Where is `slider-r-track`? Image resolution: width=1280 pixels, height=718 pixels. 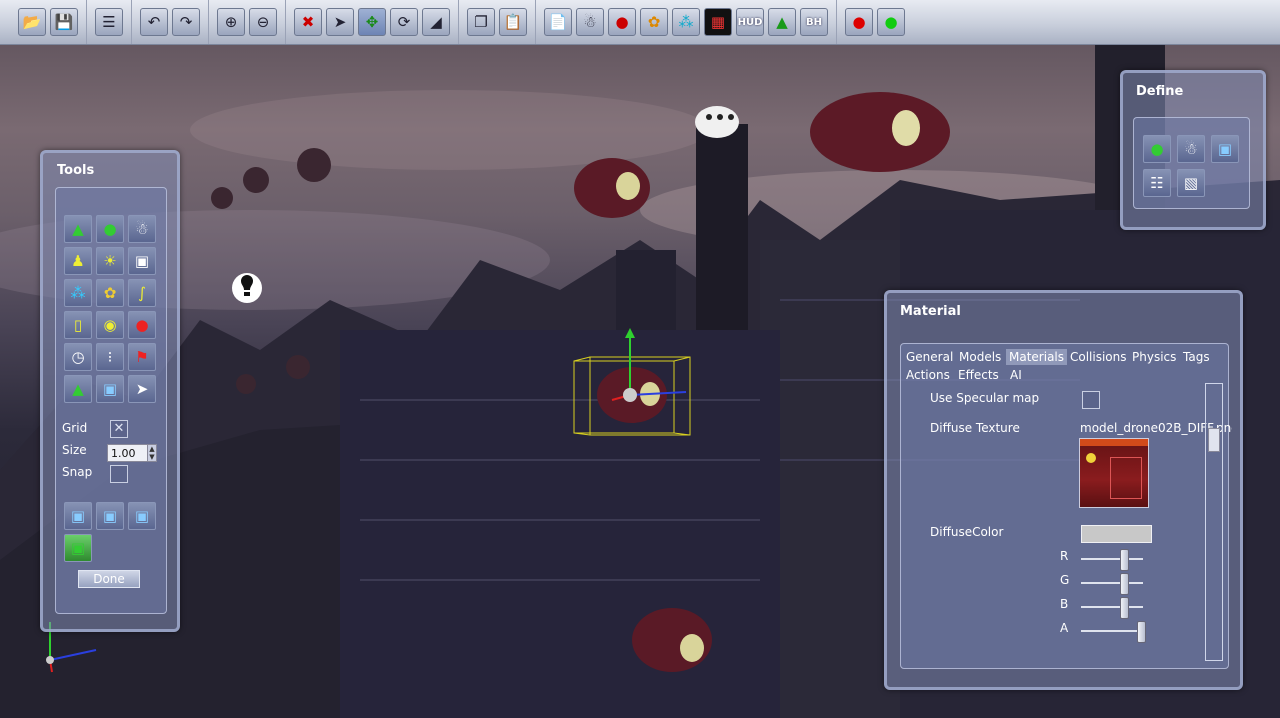
slider-r-track is located at coordinates (1112, 559).